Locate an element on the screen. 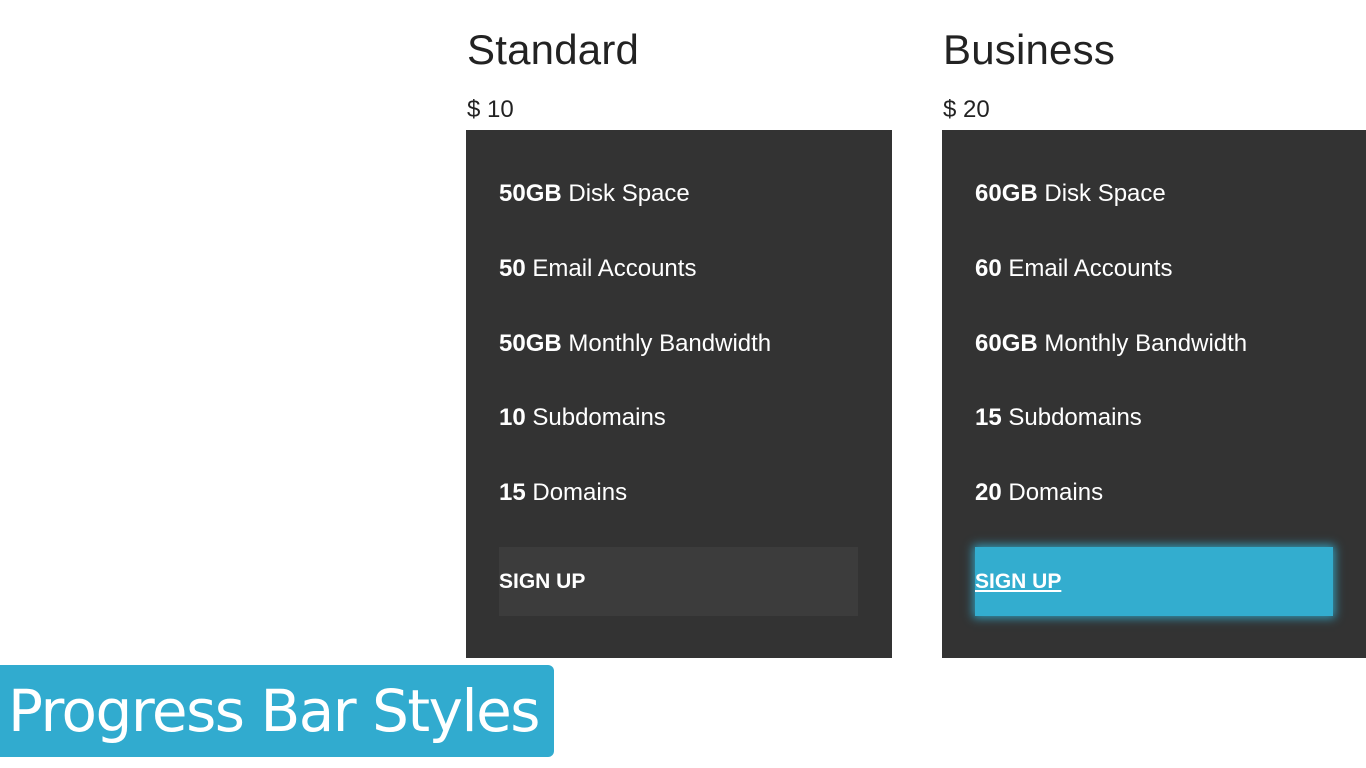 The image size is (1366, 768). plan-price: $ 20 is located at coordinates (966, 109).